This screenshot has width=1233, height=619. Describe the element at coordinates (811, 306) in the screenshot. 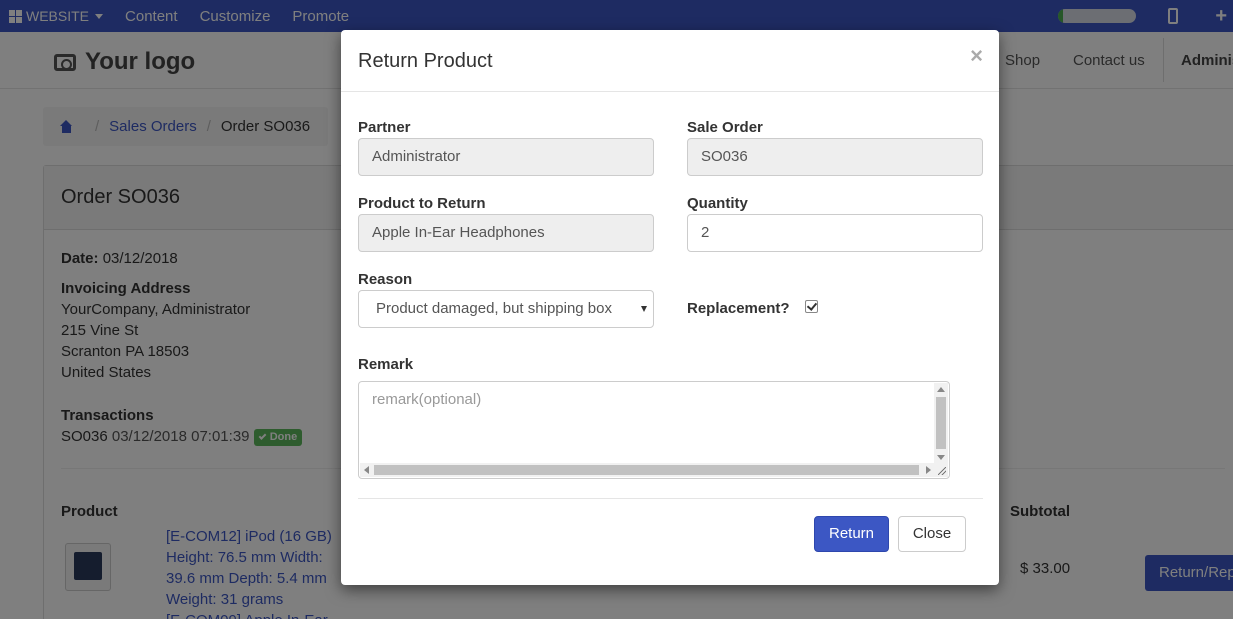

I see `replacement-checkbox` at that location.